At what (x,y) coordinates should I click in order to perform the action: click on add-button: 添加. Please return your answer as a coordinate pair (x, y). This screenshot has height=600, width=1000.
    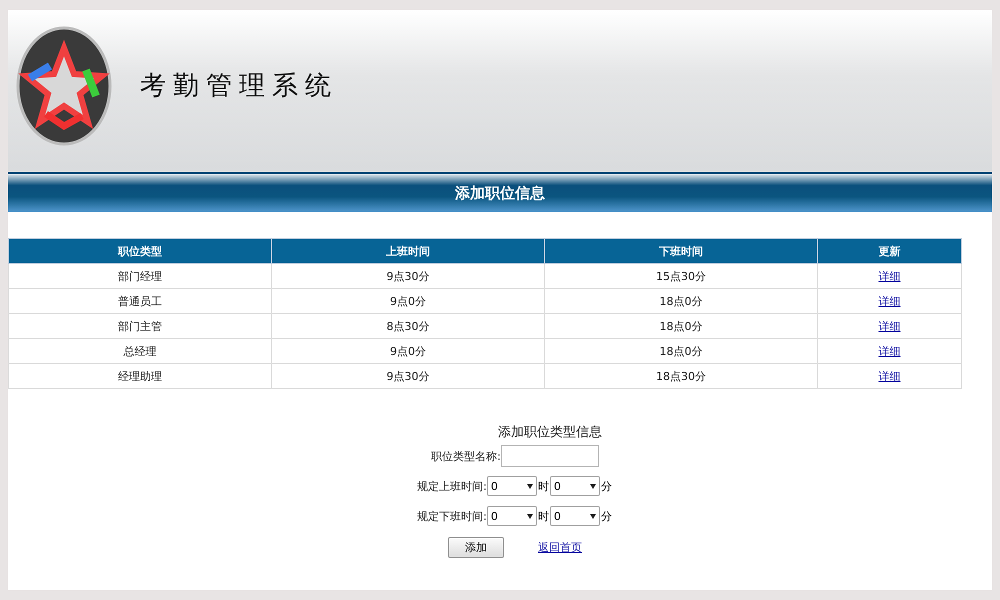
    Looking at the image, I should click on (476, 547).